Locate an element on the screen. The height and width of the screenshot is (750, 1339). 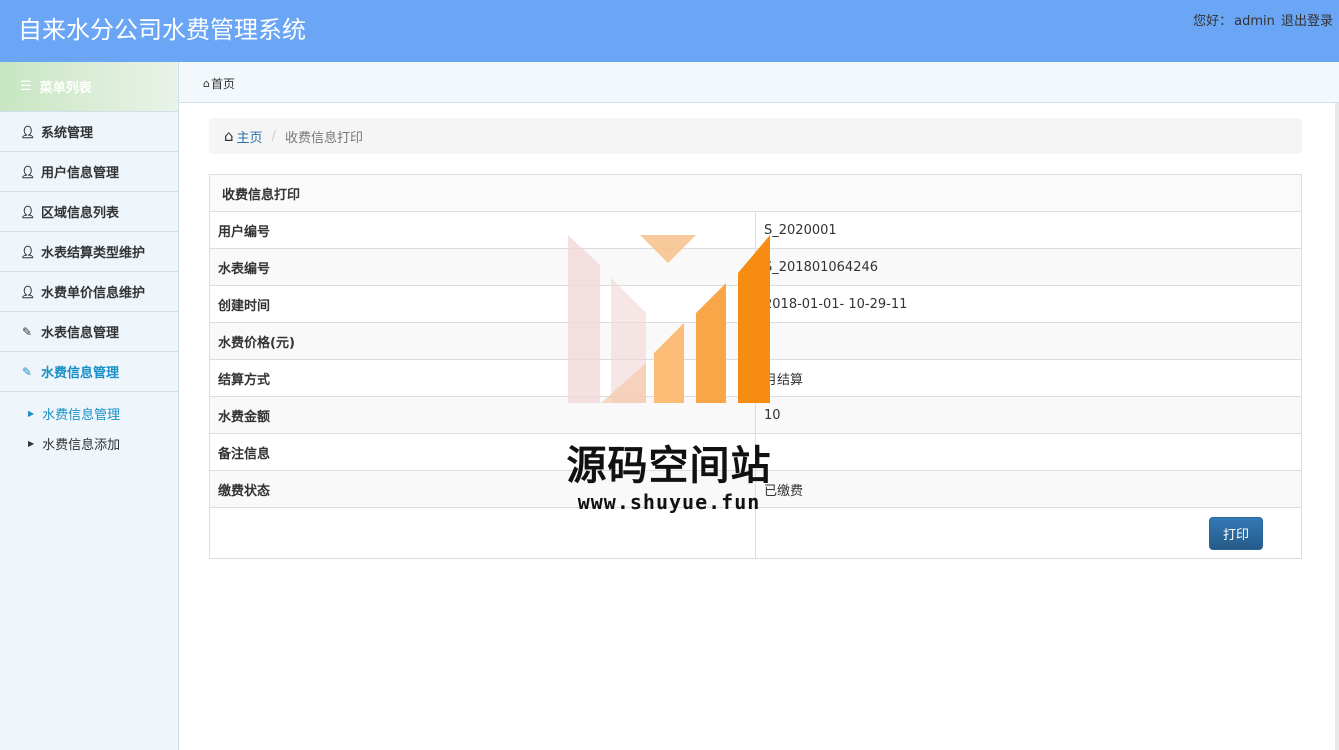
sidebar-item-regions: 👤︎ 区域信息列表 is located at coordinates (89, 212).